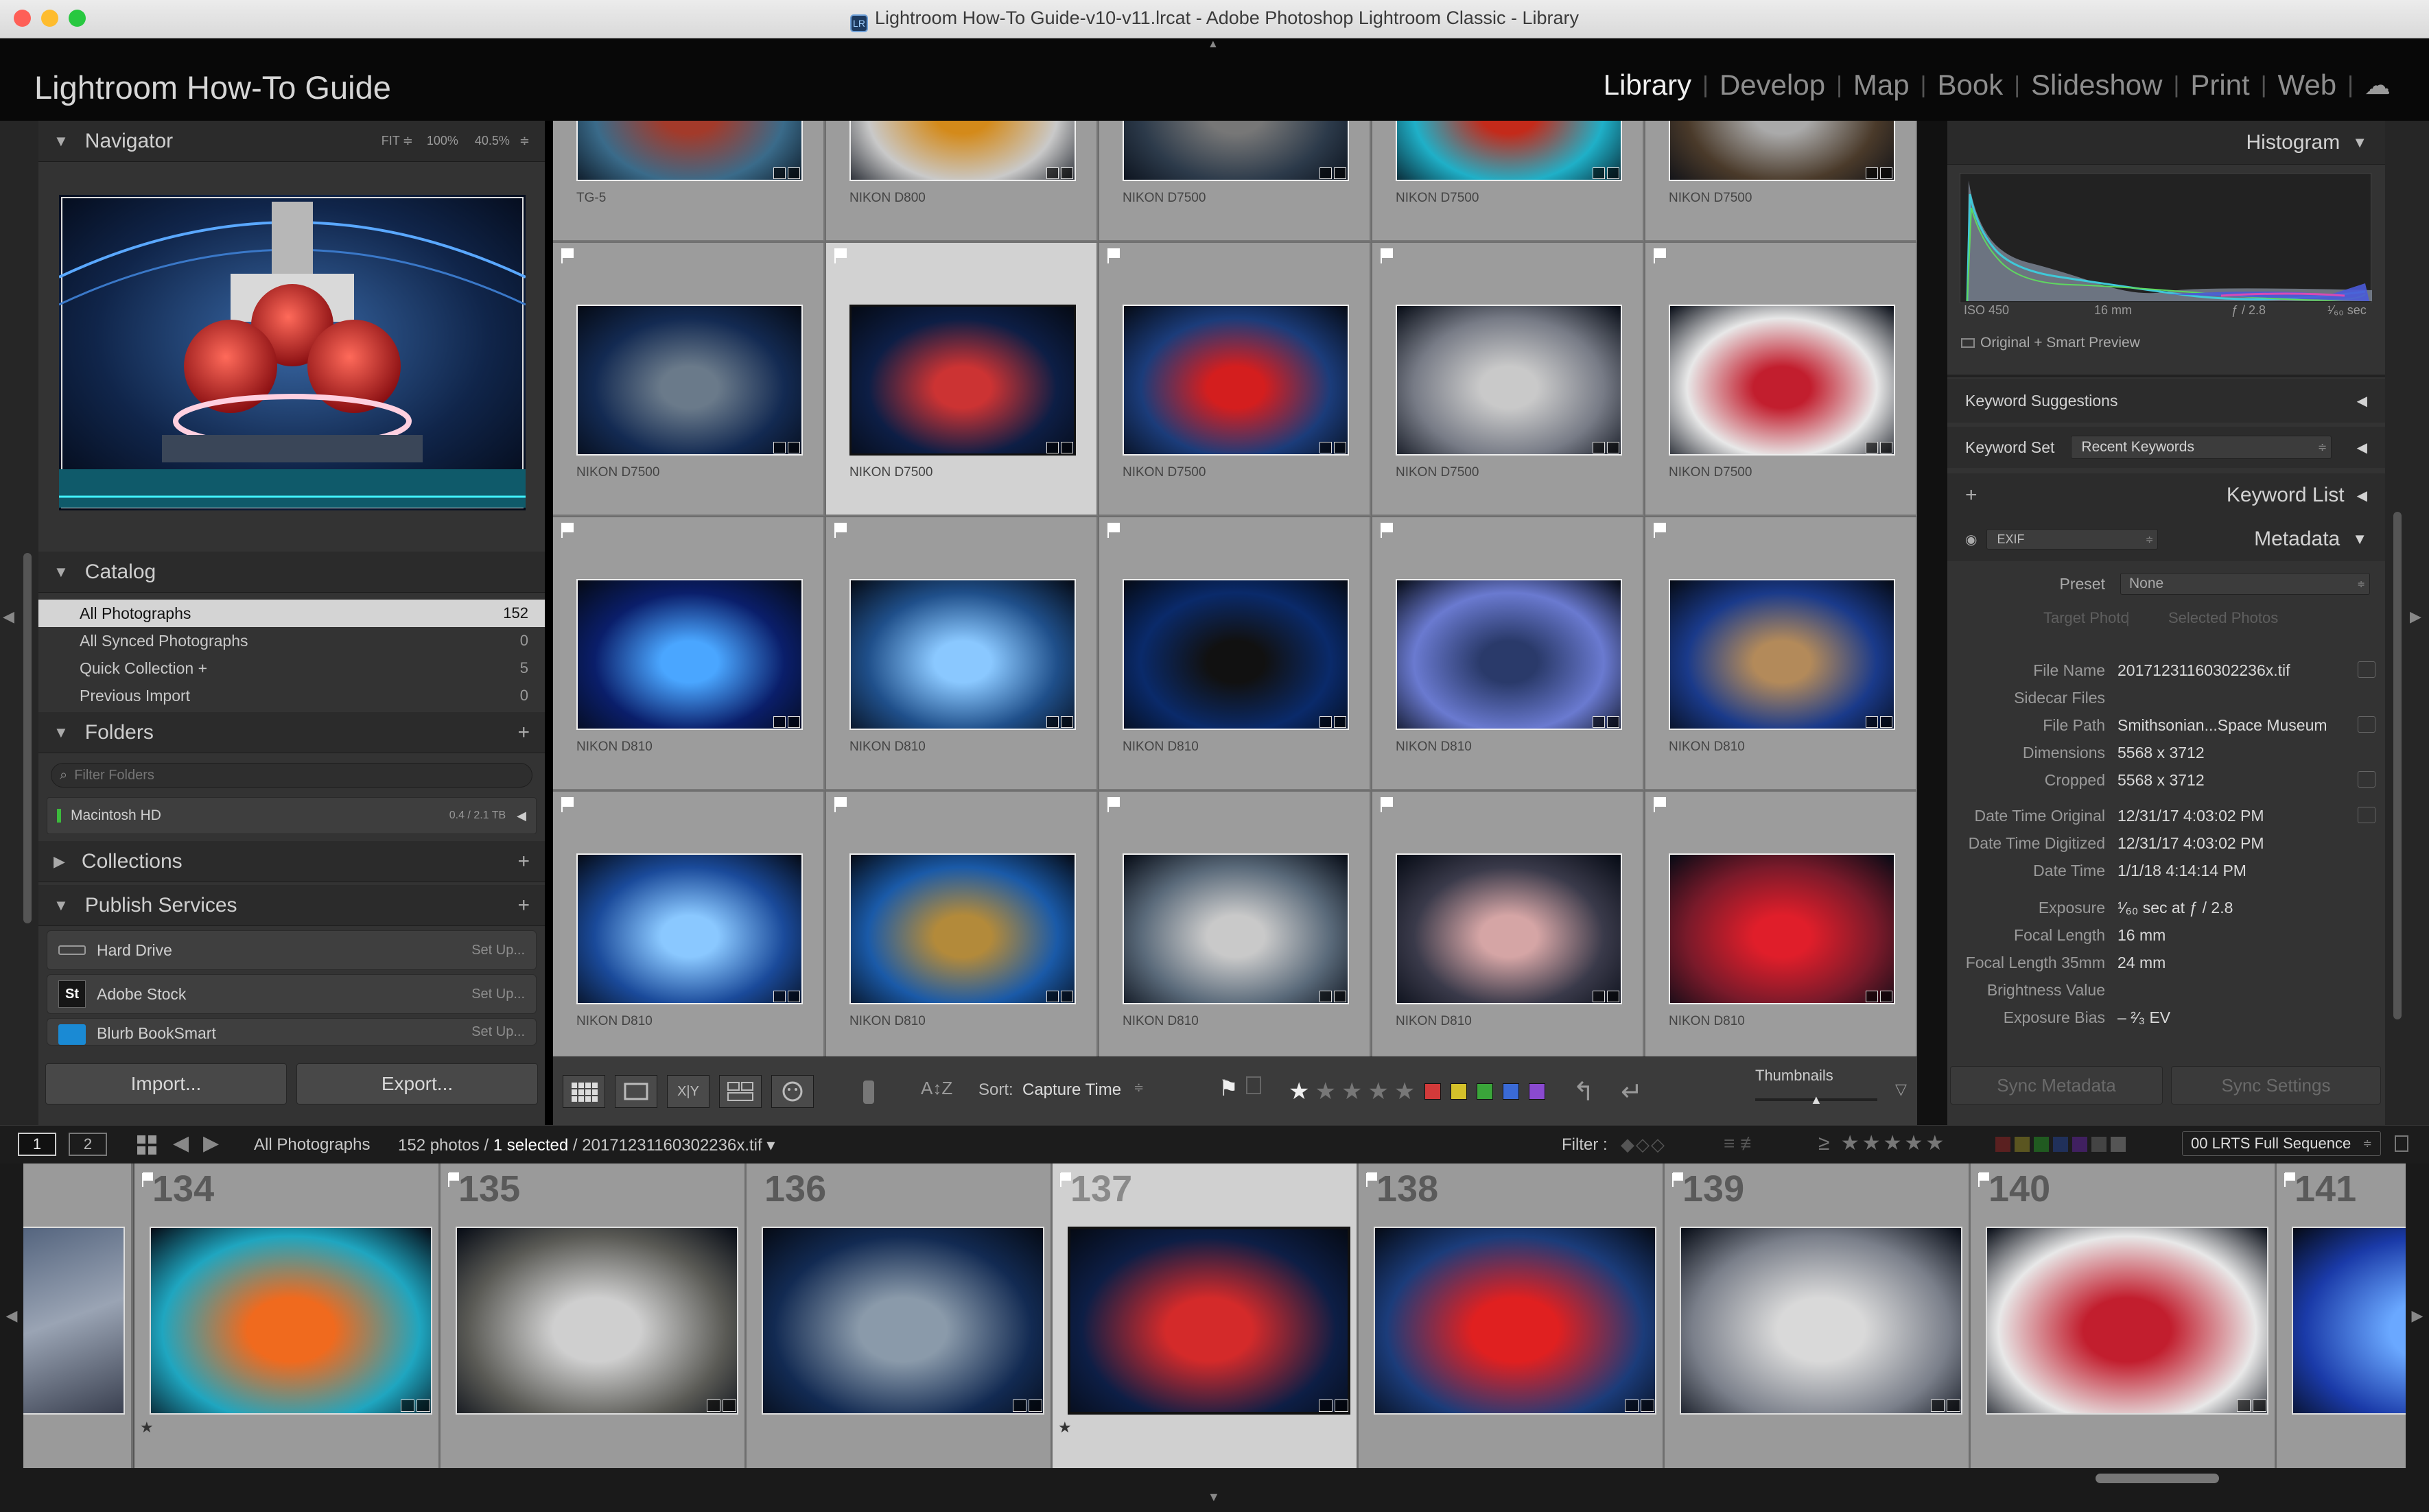 Image resolution: width=2429 pixels, height=1512 pixels. What do you see at coordinates (1648, 85) in the screenshot?
I see `module-library: Library` at bounding box center [1648, 85].